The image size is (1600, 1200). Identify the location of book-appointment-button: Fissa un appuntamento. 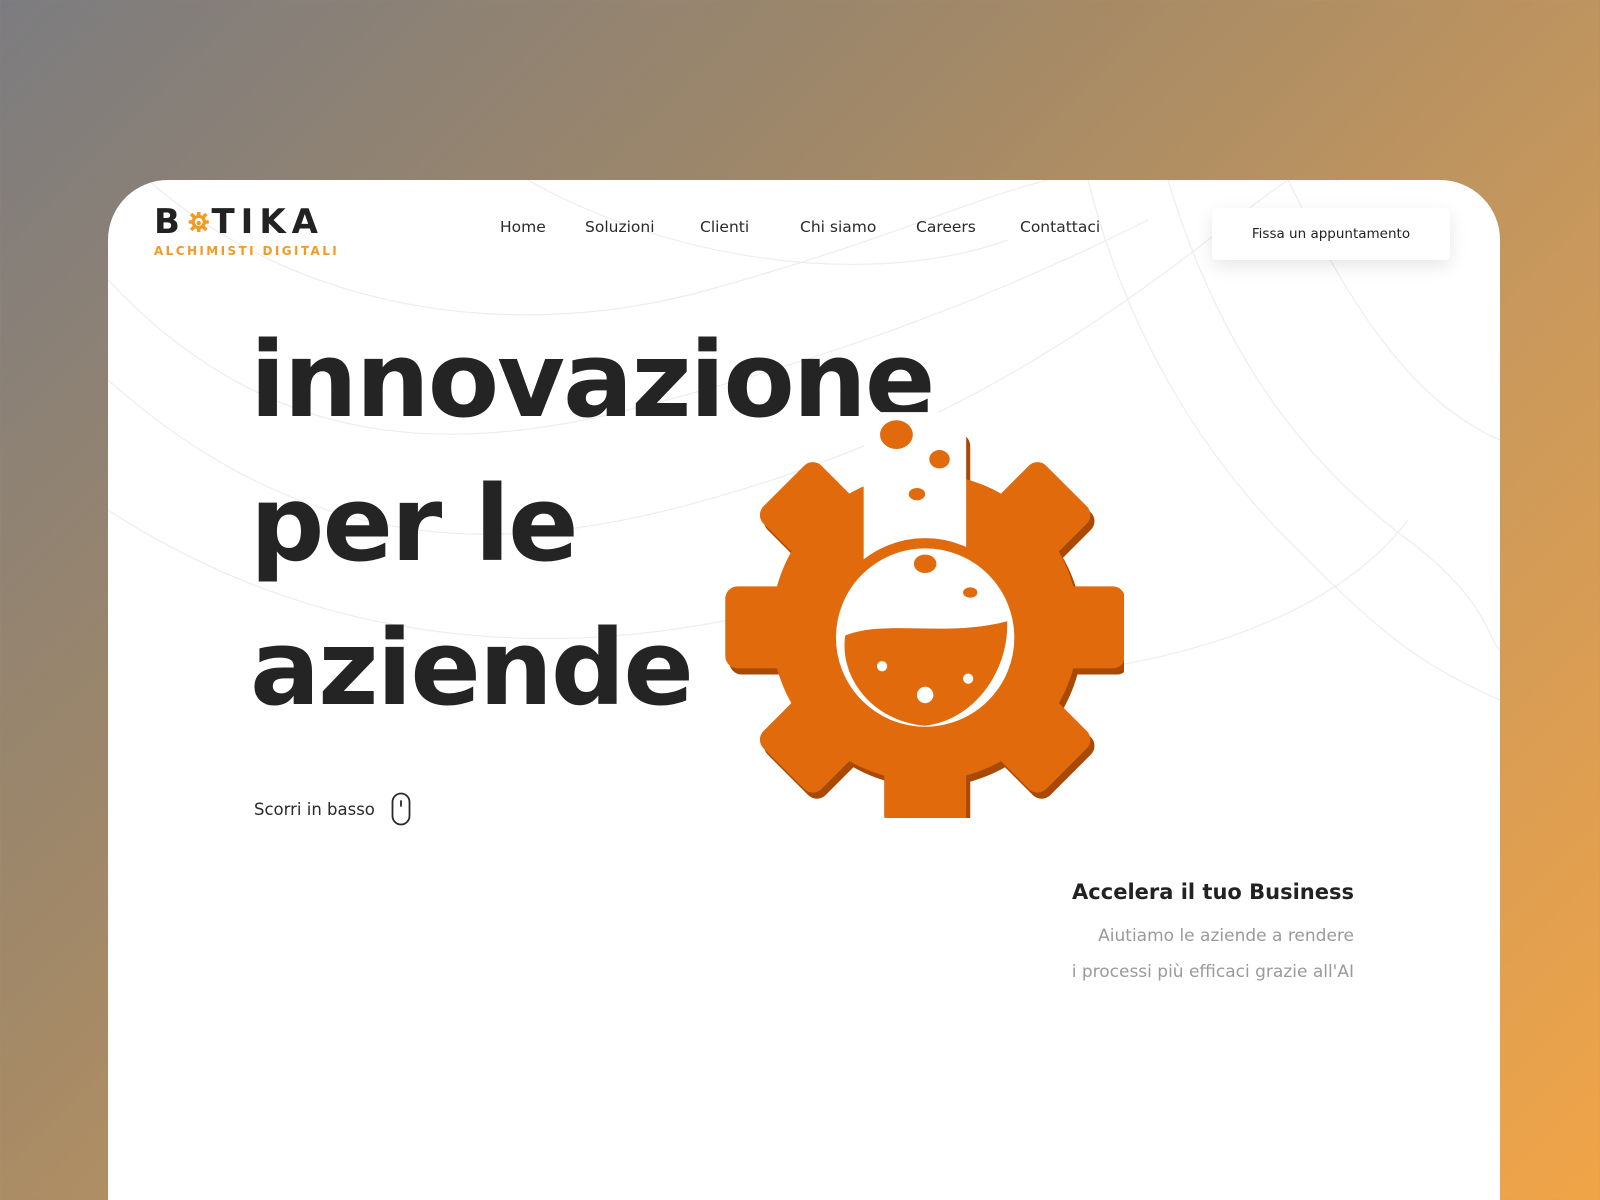
(1331, 234).